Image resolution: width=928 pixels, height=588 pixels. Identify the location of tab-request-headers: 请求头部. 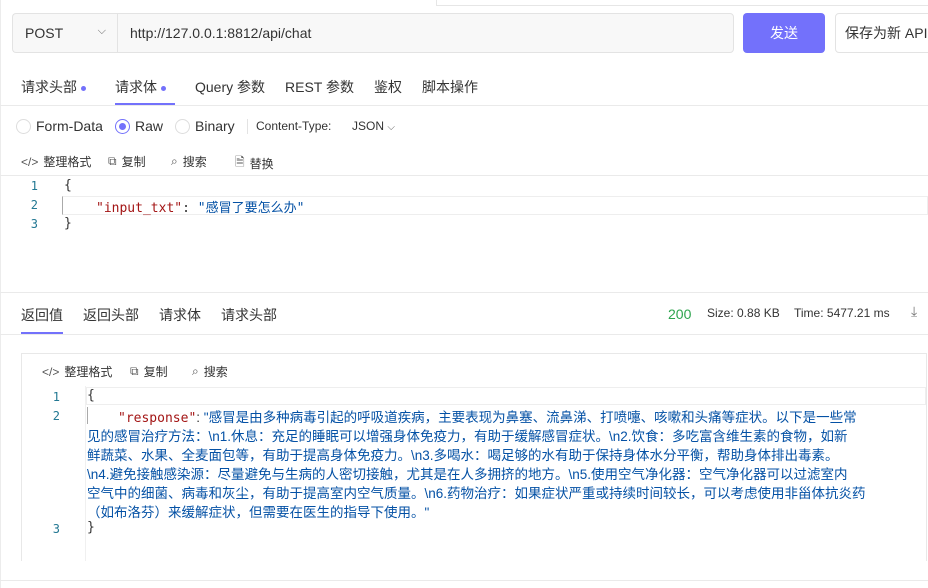
(53, 87).